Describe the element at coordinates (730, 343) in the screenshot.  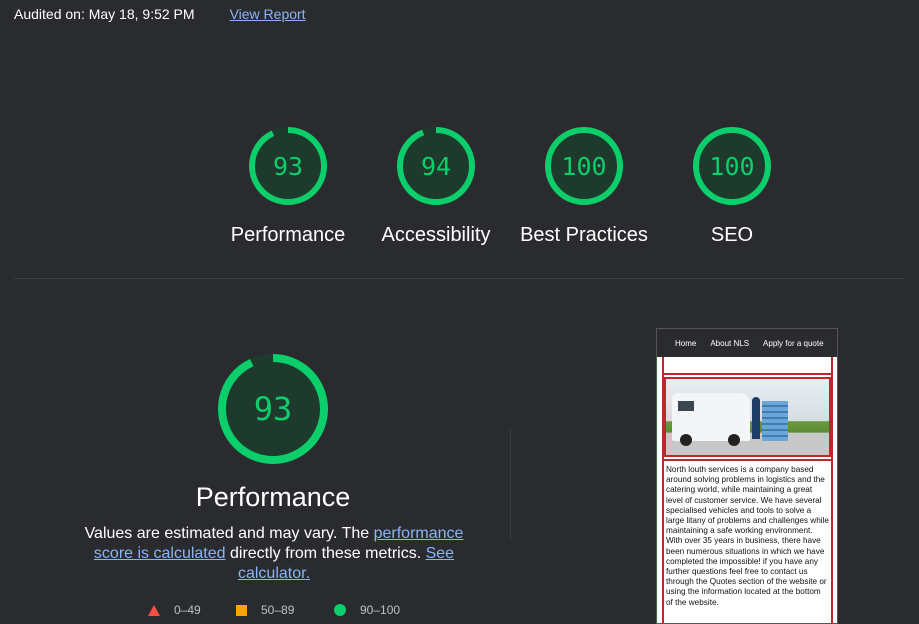
I see `screenshot-nav-about: About NLS` at that location.